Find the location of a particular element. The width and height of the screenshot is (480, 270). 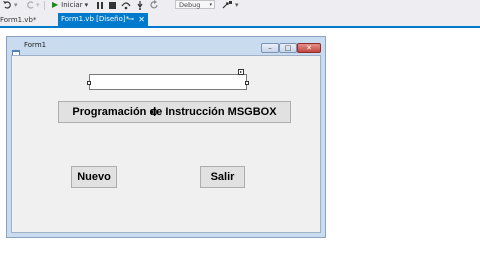

solution-configuration-dropdown: Debug ▾ is located at coordinates (195, 4).